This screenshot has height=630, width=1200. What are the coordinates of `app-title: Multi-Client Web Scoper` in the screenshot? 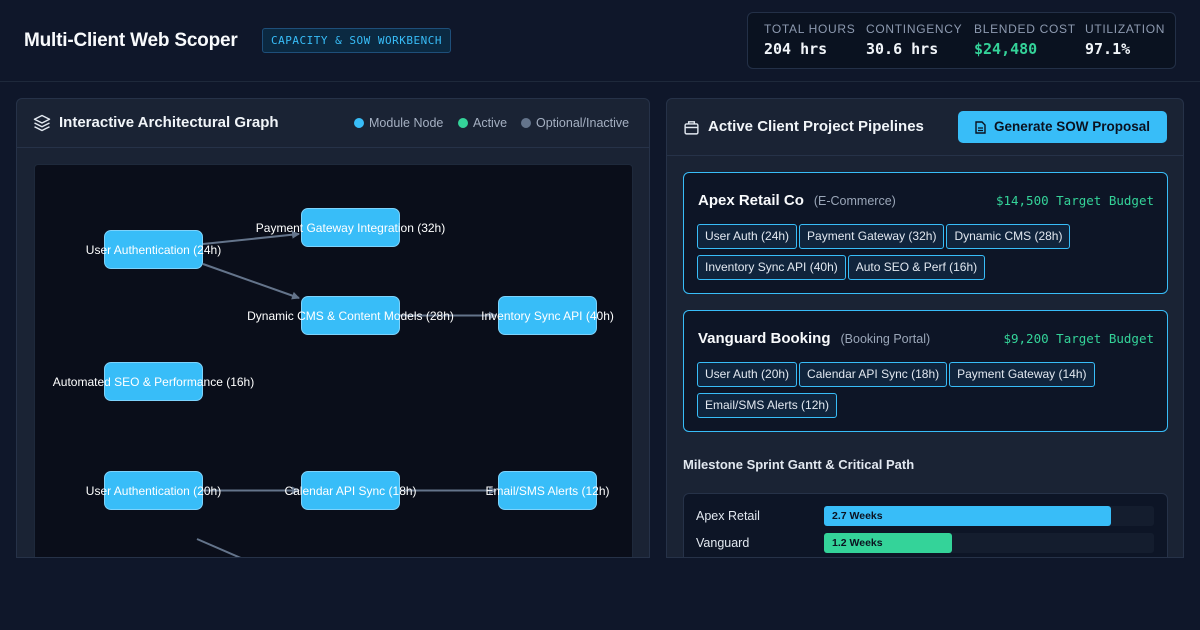 It's located at (131, 40).